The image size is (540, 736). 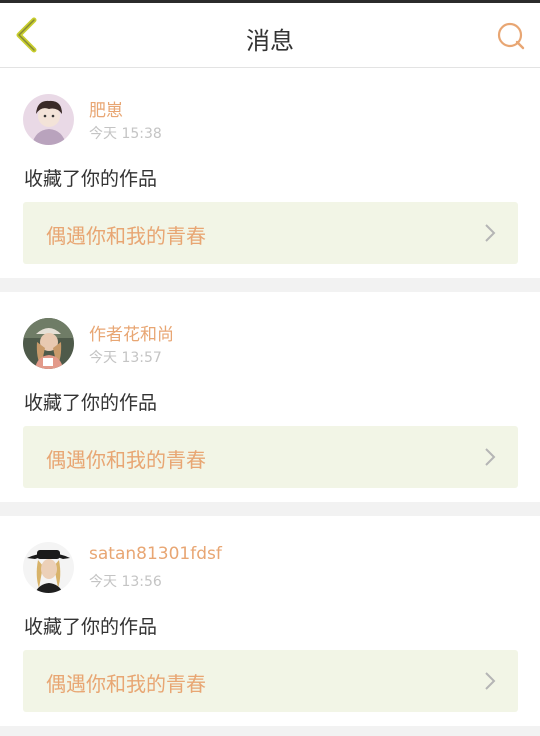 What do you see at coordinates (131, 332) in the screenshot?
I see `user-name: 作者花和尚` at bounding box center [131, 332].